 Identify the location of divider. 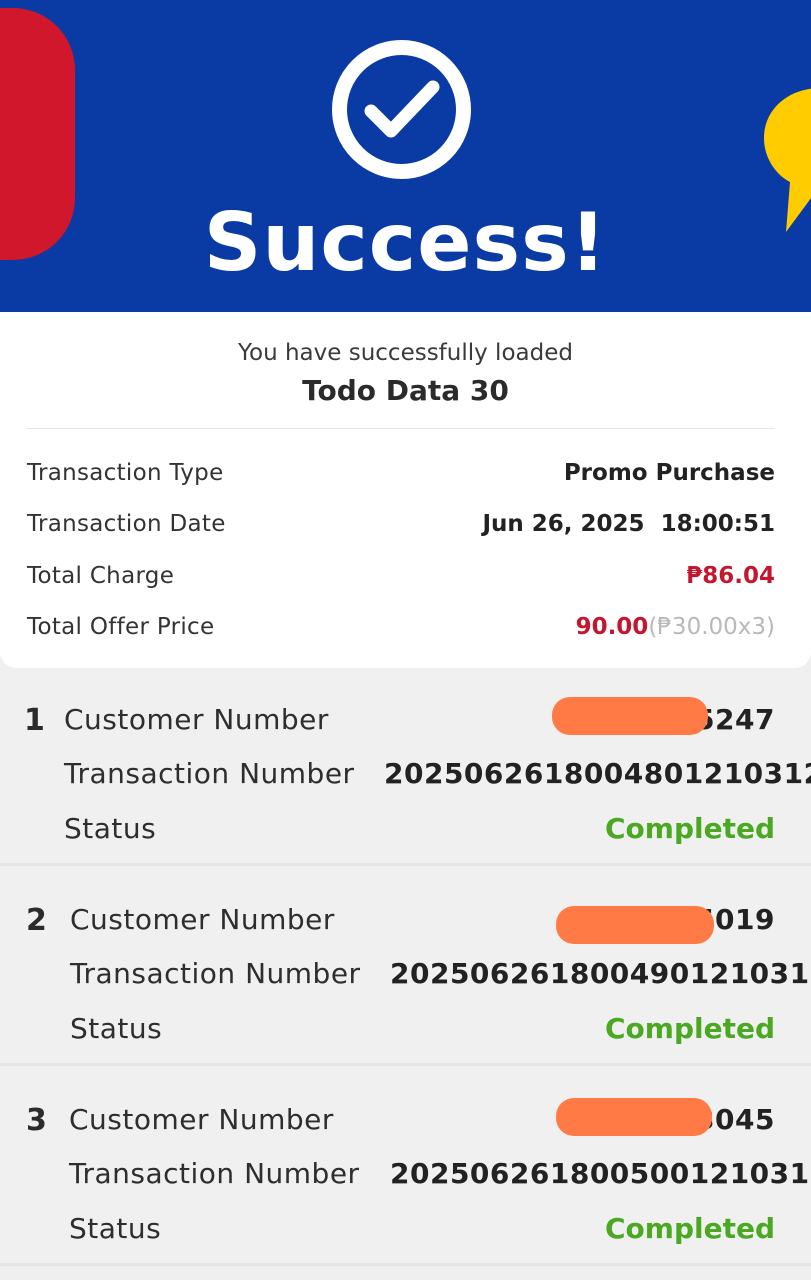
(401, 428).